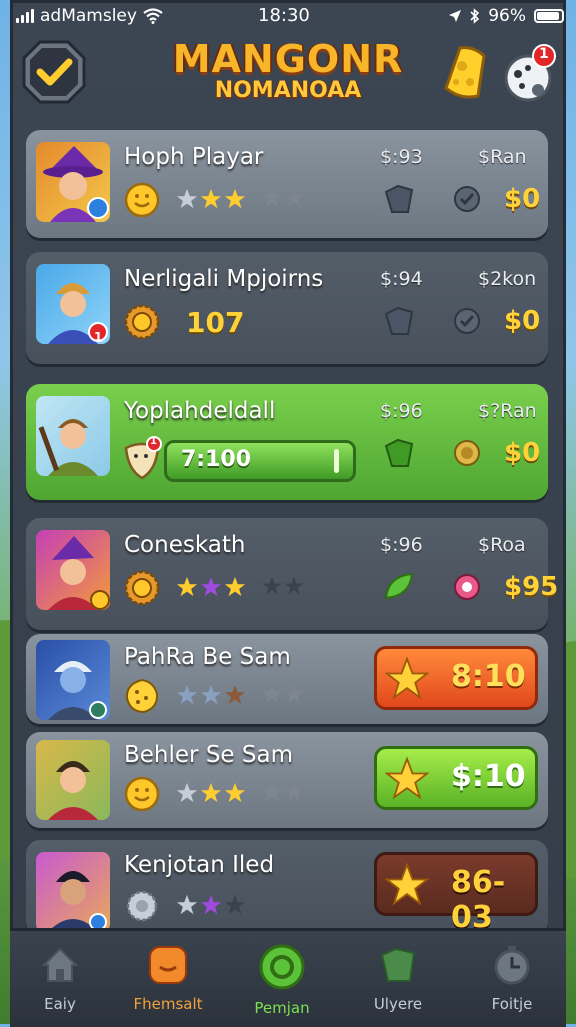  Describe the element at coordinates (502, 157) in the screenshot. I see `price-b: $Ran` at that location.